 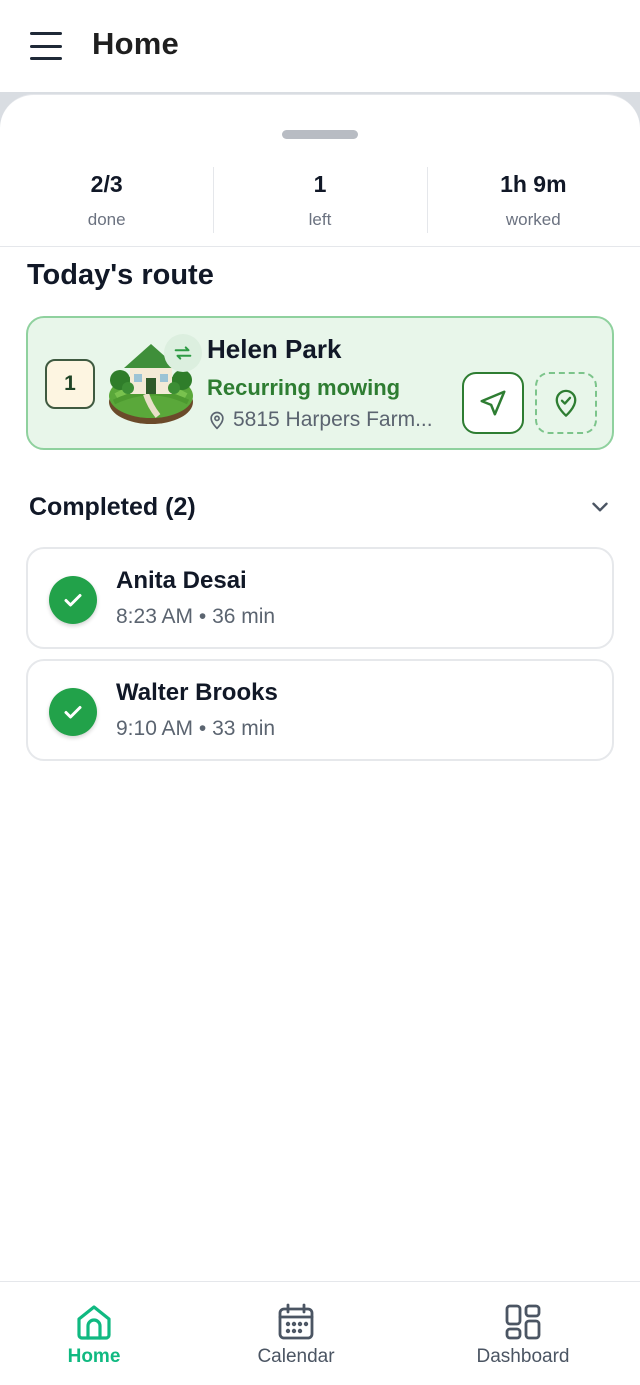 What do you see at coordinates (304, 387) in the screenshot?
I see `service-name: Recurring mowing` at bounding box center [304, 387].